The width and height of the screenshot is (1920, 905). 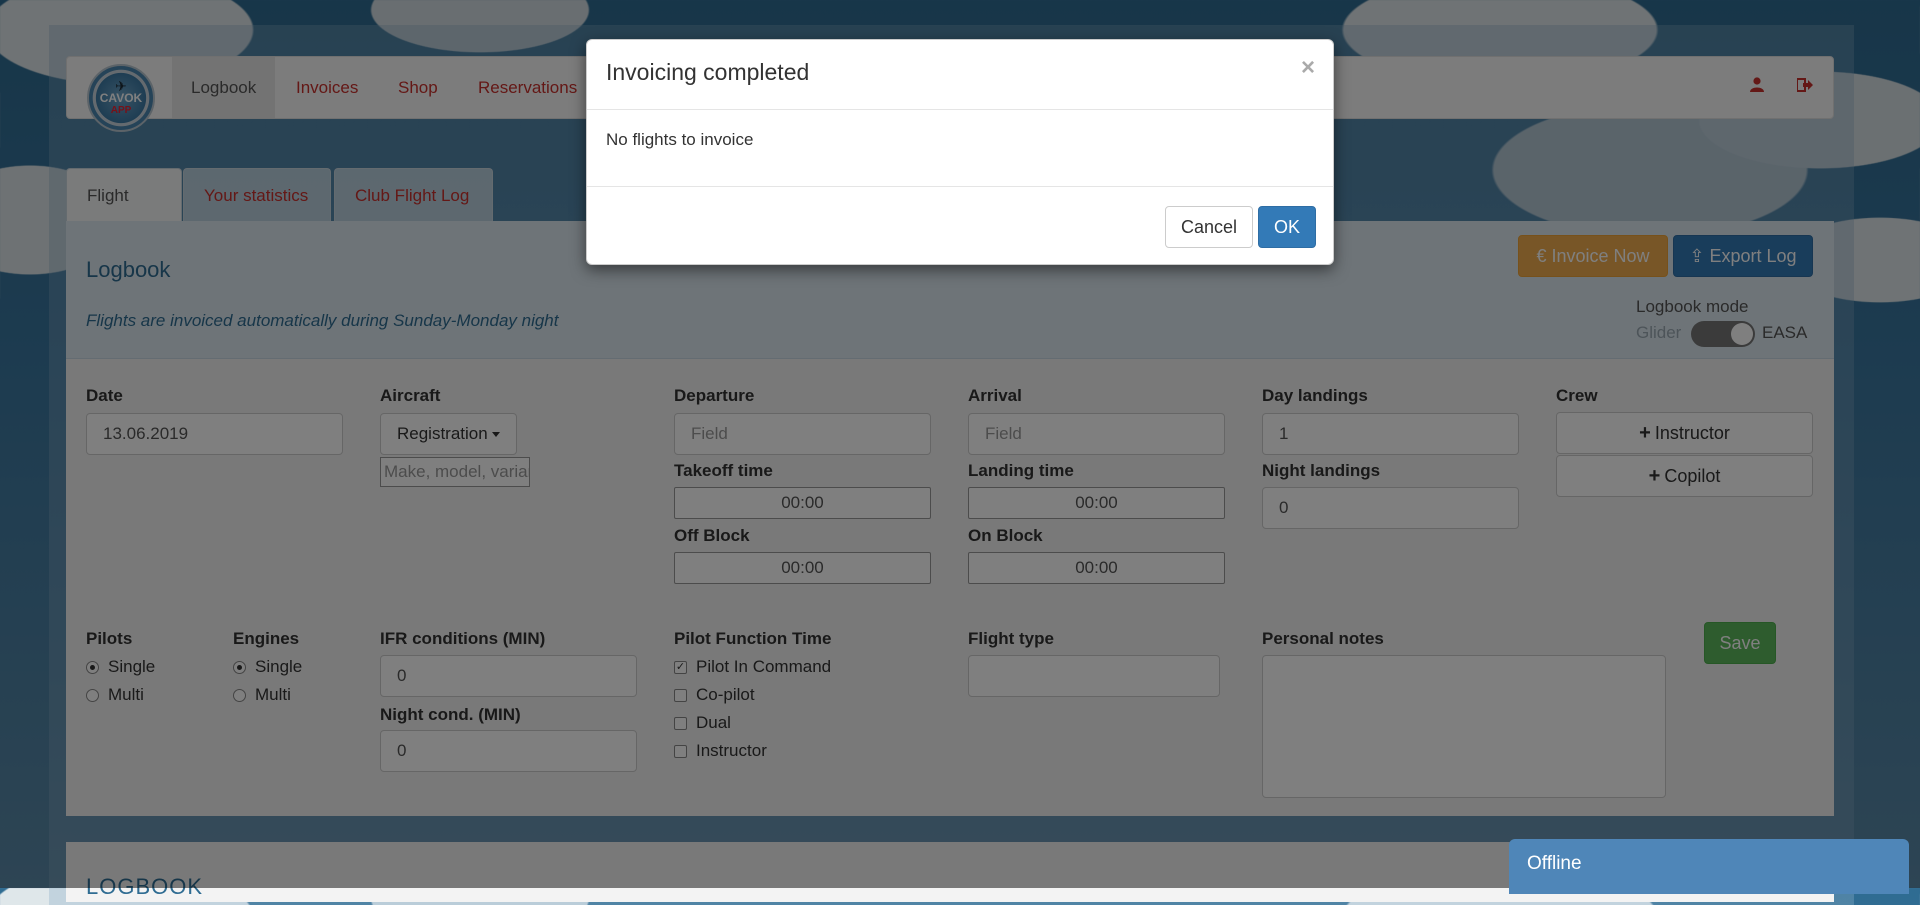 I want to click on modal-message: No flights to invoice, so click(x=680, y=139).